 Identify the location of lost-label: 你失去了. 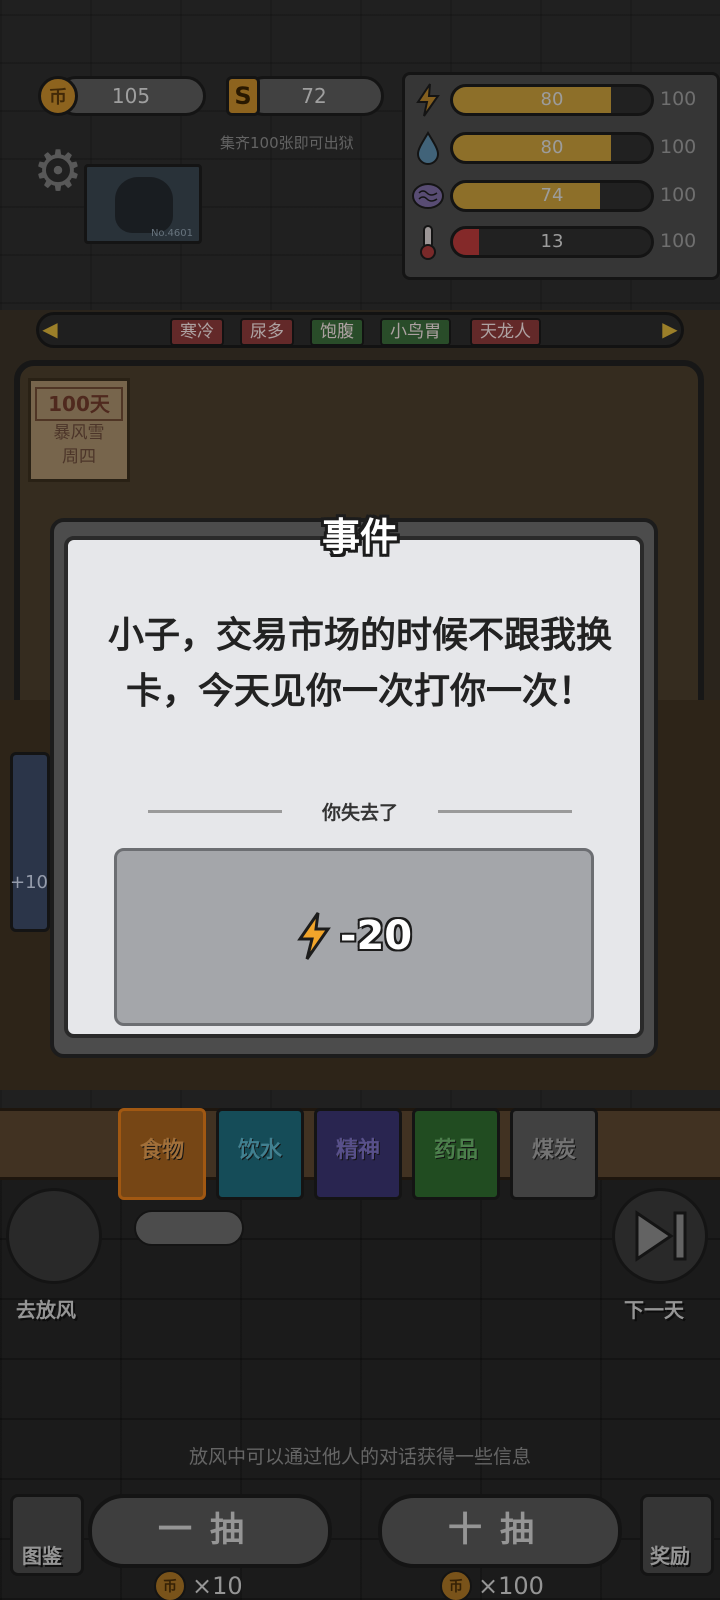
(359, 813).